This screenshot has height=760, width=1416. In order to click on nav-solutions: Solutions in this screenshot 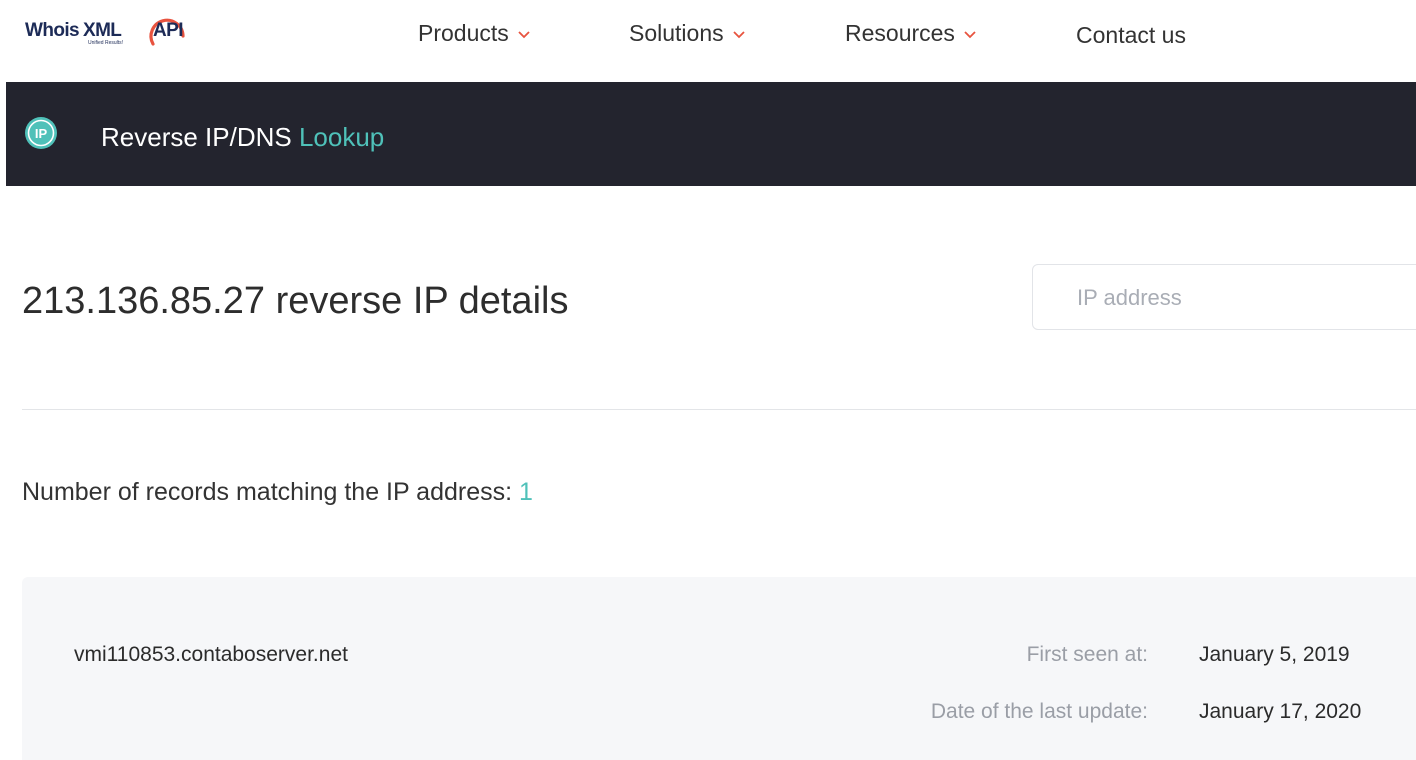, I will do `click(687, 33)`.